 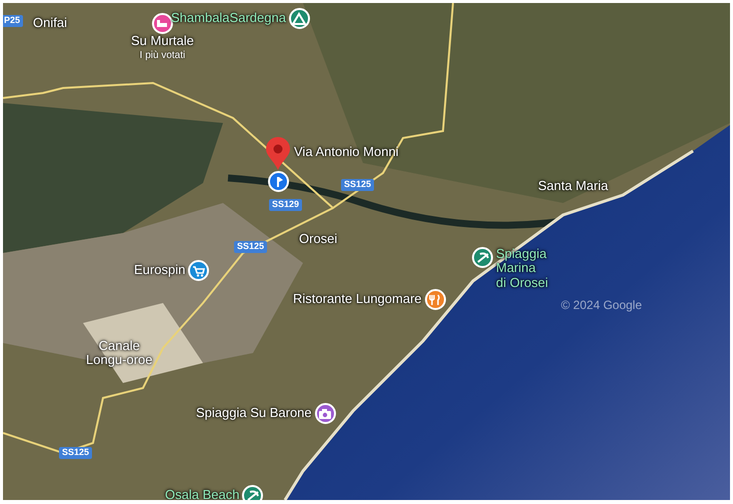 What do you see at coordinates (254, 413) in the screenshot?
I see `place-label: Spiaggia Su Barone` at bounding box center [254, 413].